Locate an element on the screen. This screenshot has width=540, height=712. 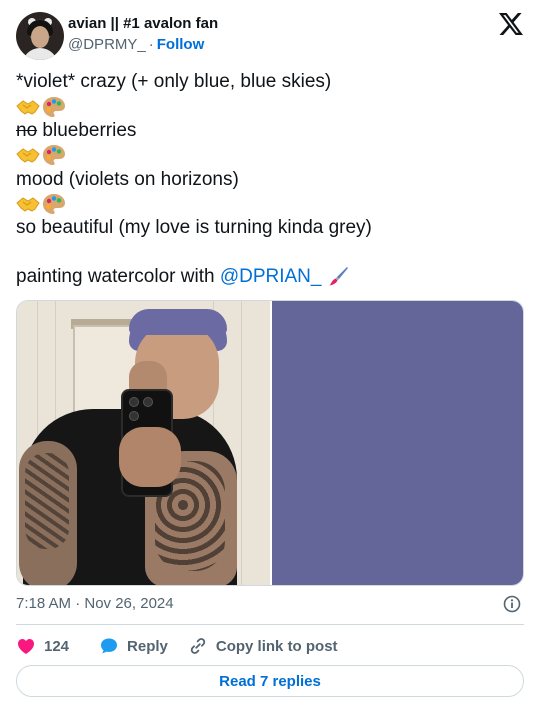
author-name: avian || #1 avalon fan is located at coordinates (143, 23).